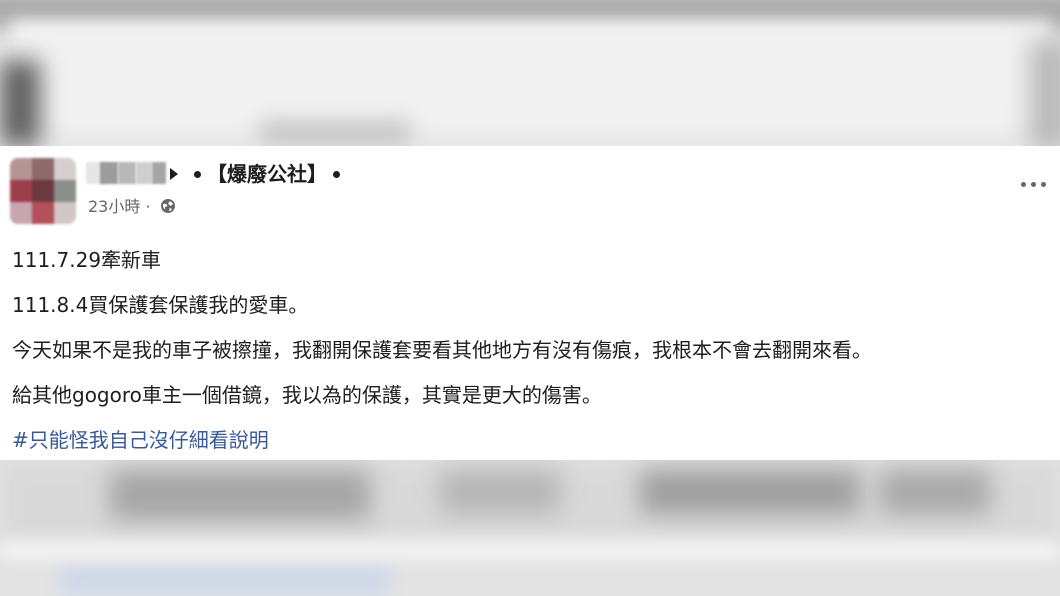 This screenshot has width=1060, height=596. What do you see at coordinates (126, 173) in the screenshot?
I see `author-name-redacted` at bounding box center [126, 173].